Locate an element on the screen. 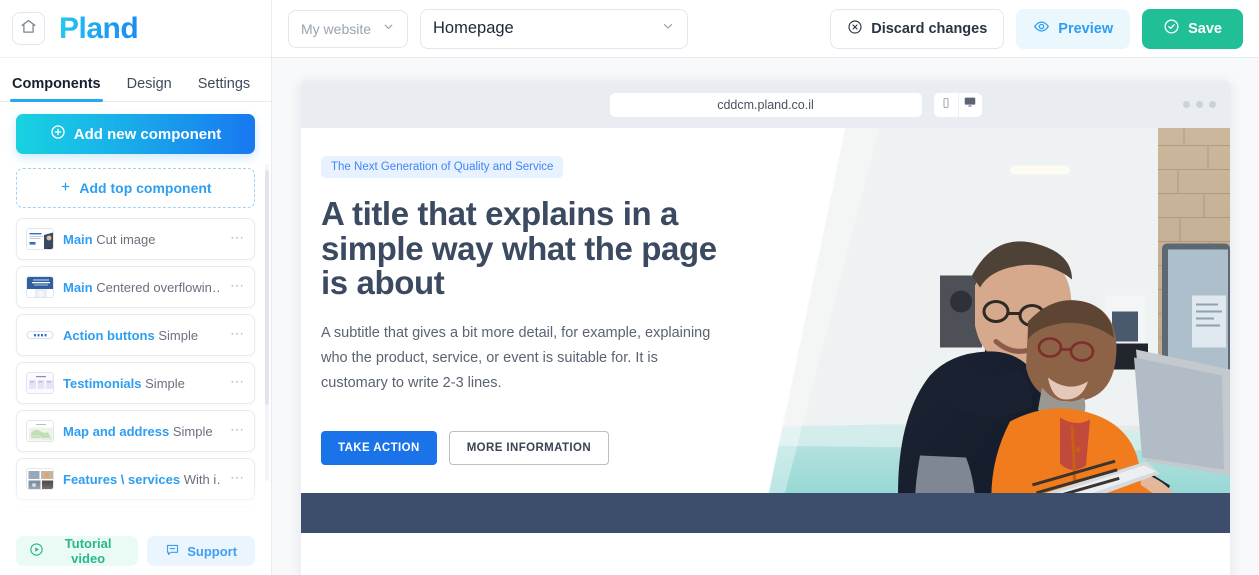  list-item-label: Action buttons Simple is located at coordinates (142, 335).